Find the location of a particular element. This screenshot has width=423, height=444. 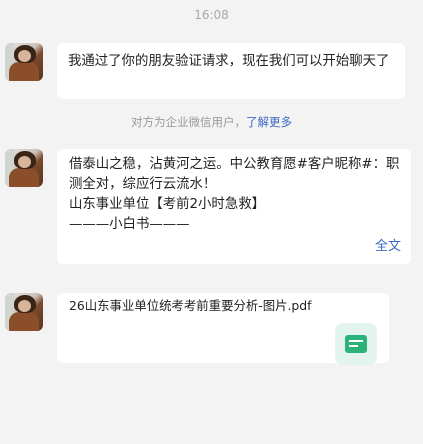

message-row: 我通过了你的朋友验证请求，现在我们可以开始聊天了 is located at coordinates (205, 71).